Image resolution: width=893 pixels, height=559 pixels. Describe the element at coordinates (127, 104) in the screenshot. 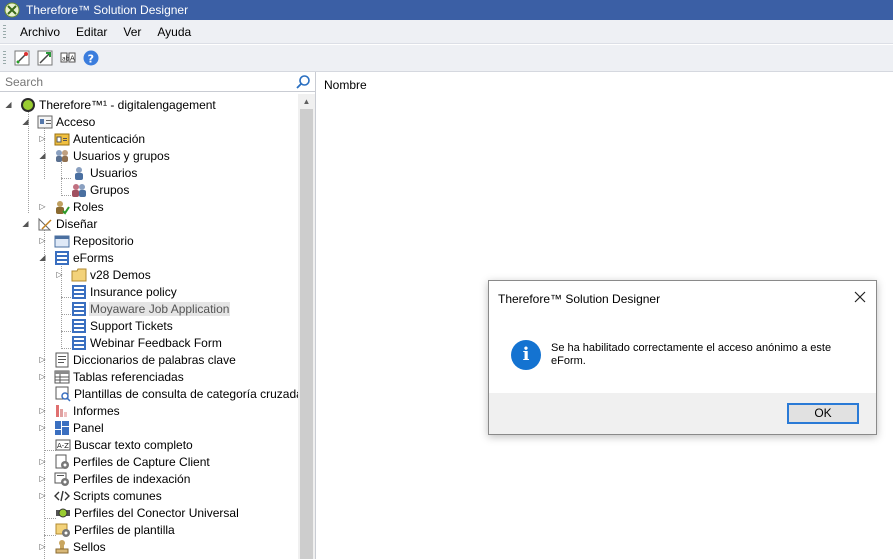

I see `tree-node-label: Therefore™¹ - digitalengagement` at that location.